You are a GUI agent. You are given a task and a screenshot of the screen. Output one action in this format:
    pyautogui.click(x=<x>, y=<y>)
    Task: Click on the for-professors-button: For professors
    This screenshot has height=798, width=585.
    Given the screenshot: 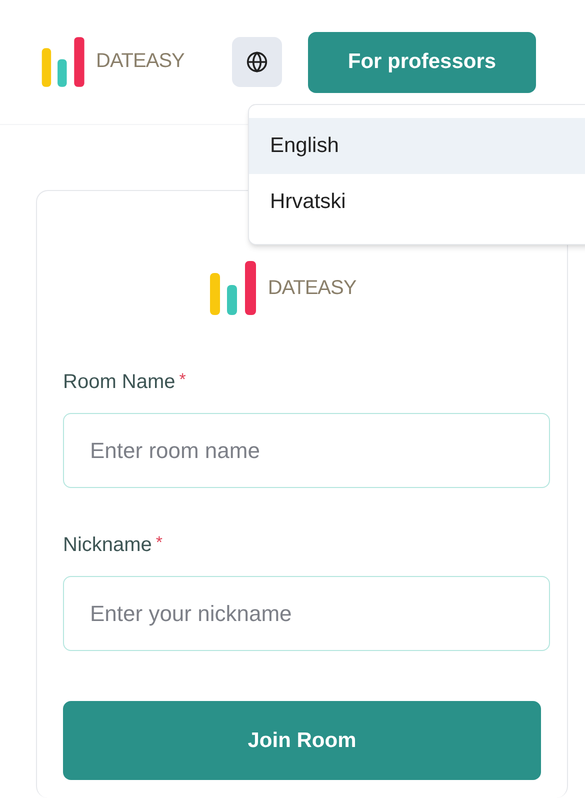 What is the action you would take?
    pyautogui.click(x=422, y=62)
    